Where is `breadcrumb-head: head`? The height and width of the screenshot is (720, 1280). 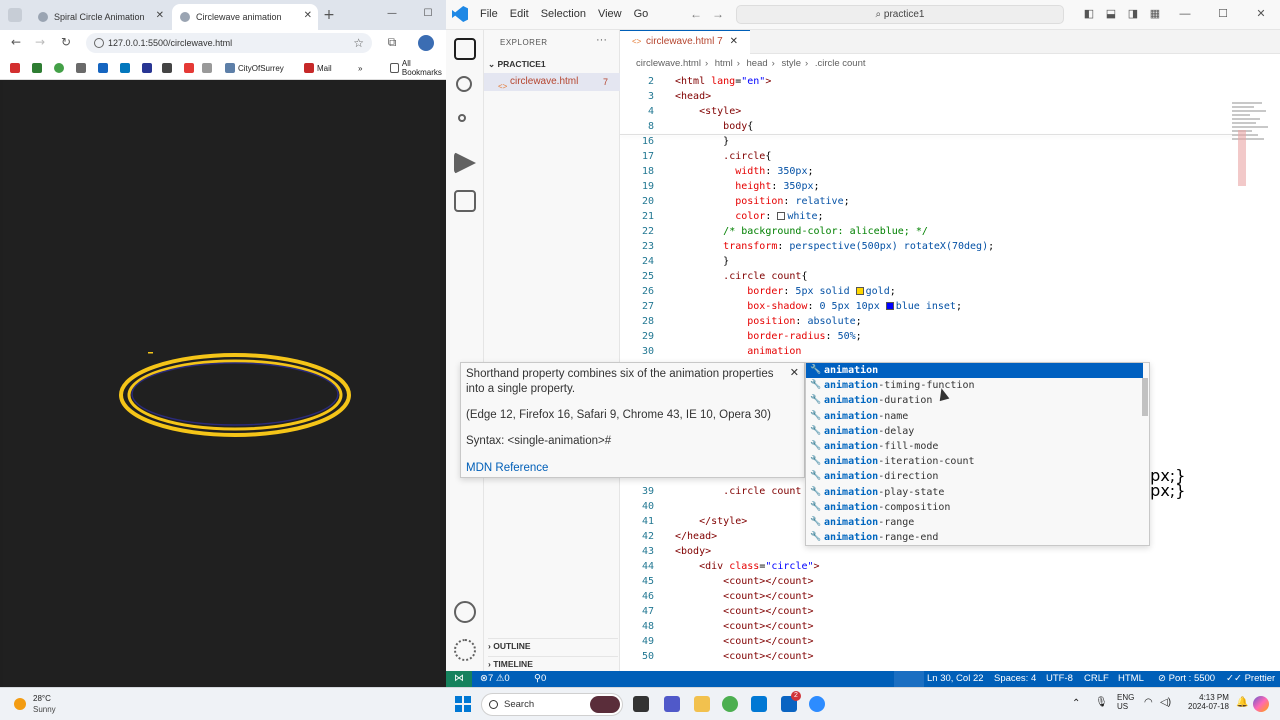
breadcrumb-head: head is located at coordinates (757, 63).